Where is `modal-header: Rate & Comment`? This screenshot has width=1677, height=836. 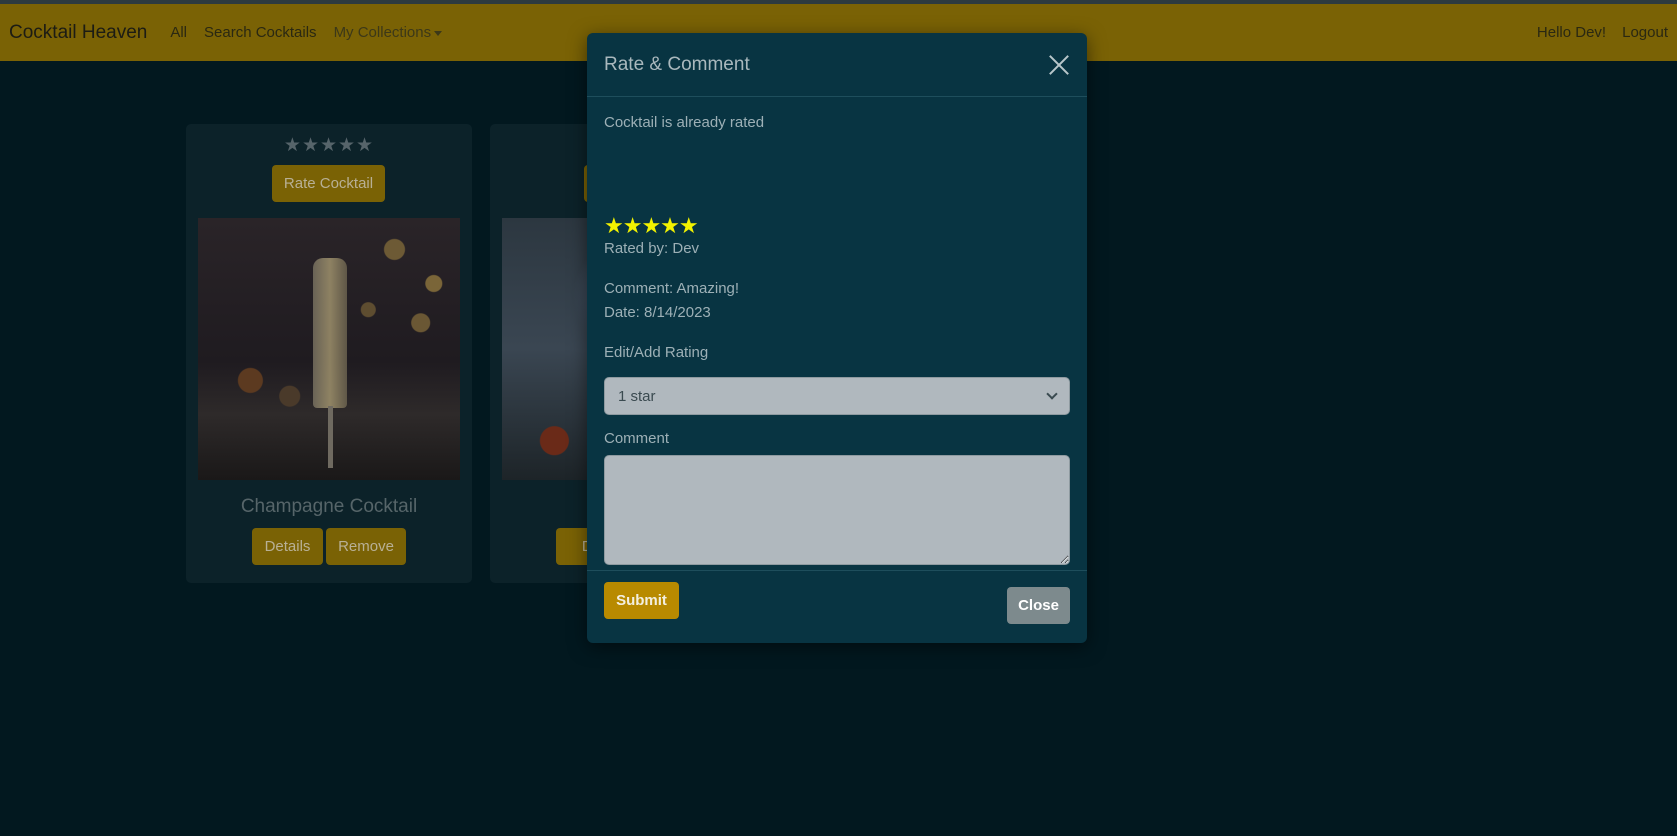 modal-header: Rate & Comment is located at coordinates (837, 65).